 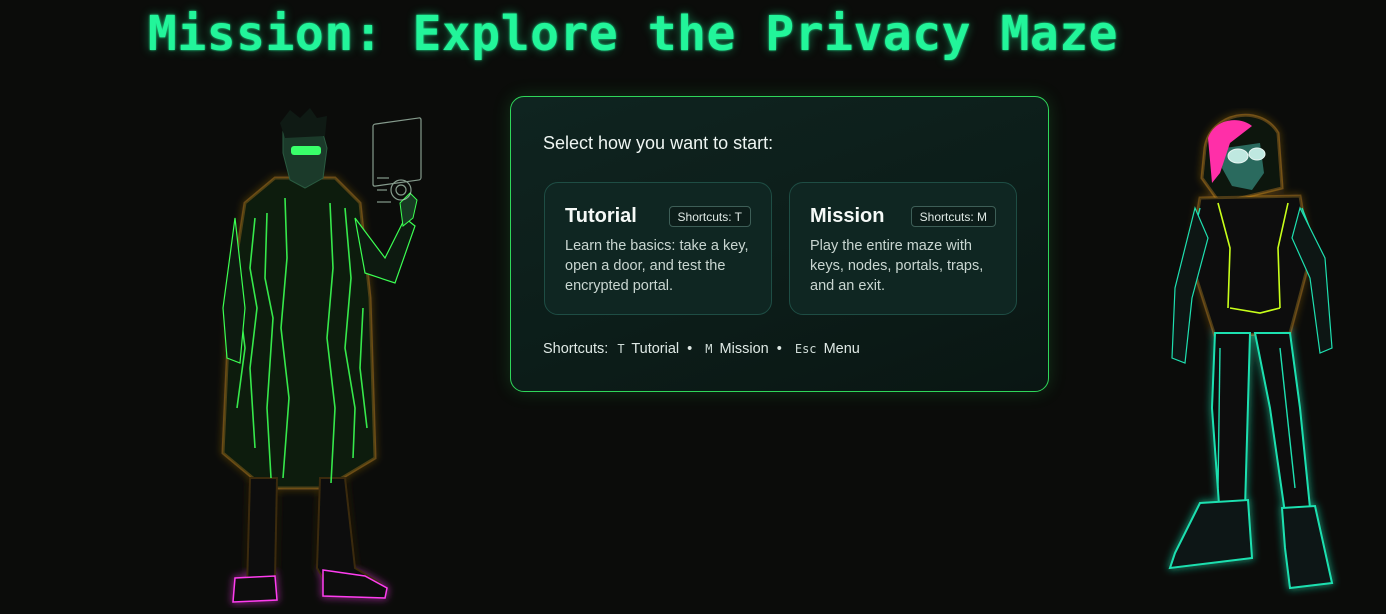 I want to click on tutorial-card-title: Tutorial, so click(x=601, y=216).